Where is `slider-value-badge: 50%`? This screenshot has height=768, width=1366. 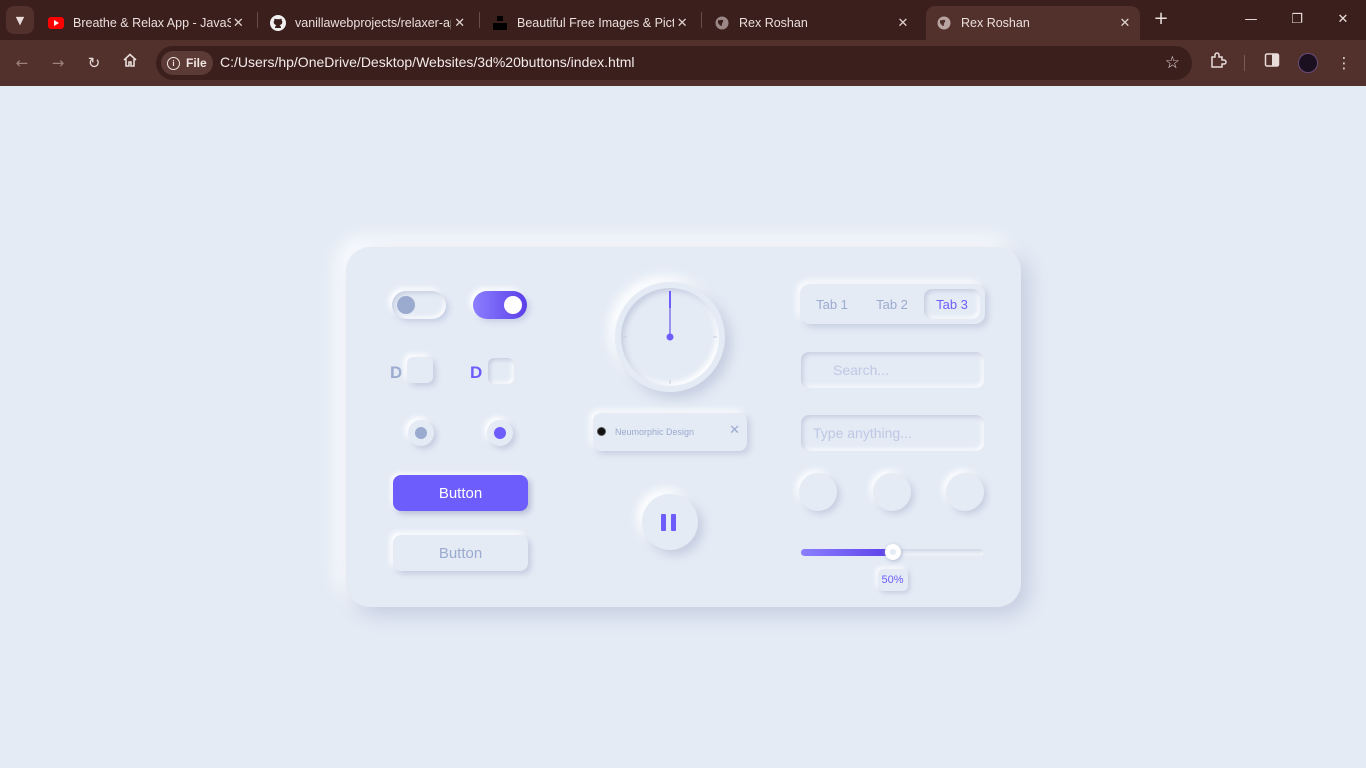
slider-value-badge: 50% is located at coordinates (892, 580).